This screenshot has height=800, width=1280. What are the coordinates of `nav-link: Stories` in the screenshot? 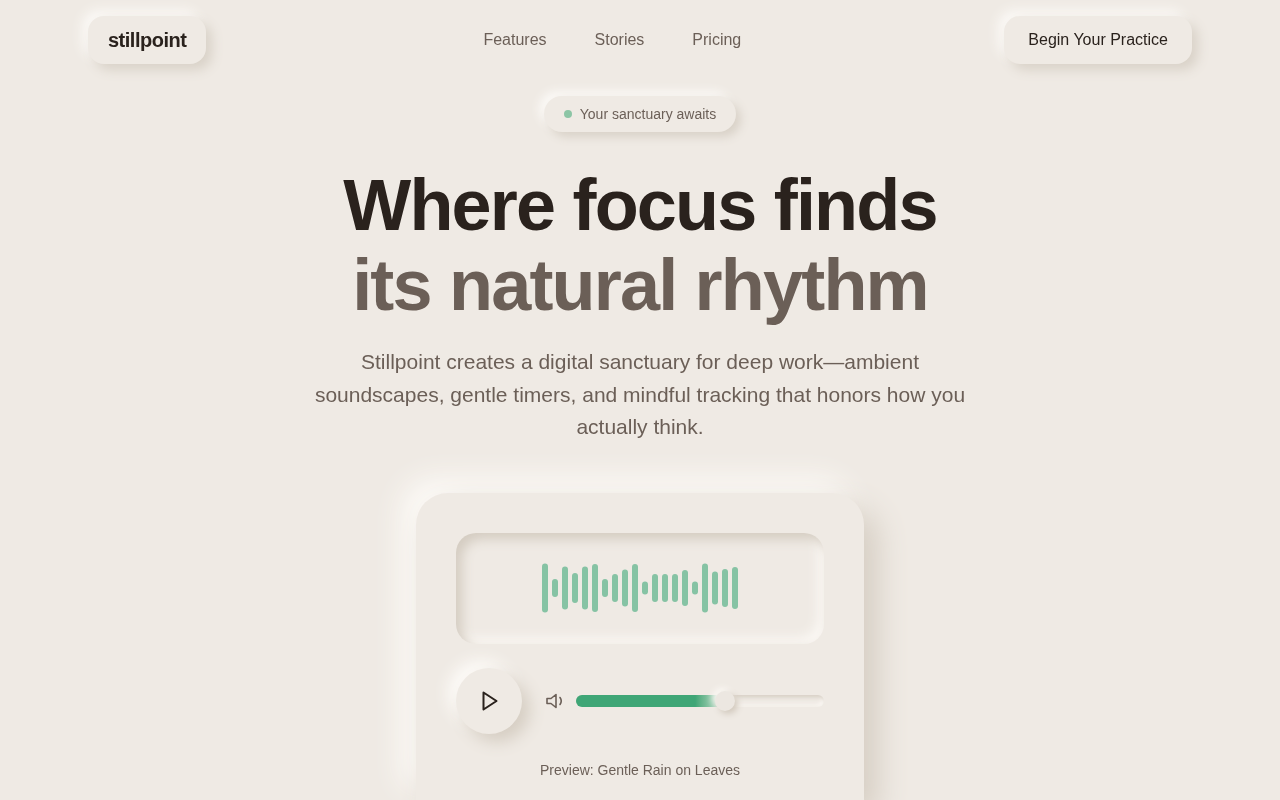 It's located at (619, 40).